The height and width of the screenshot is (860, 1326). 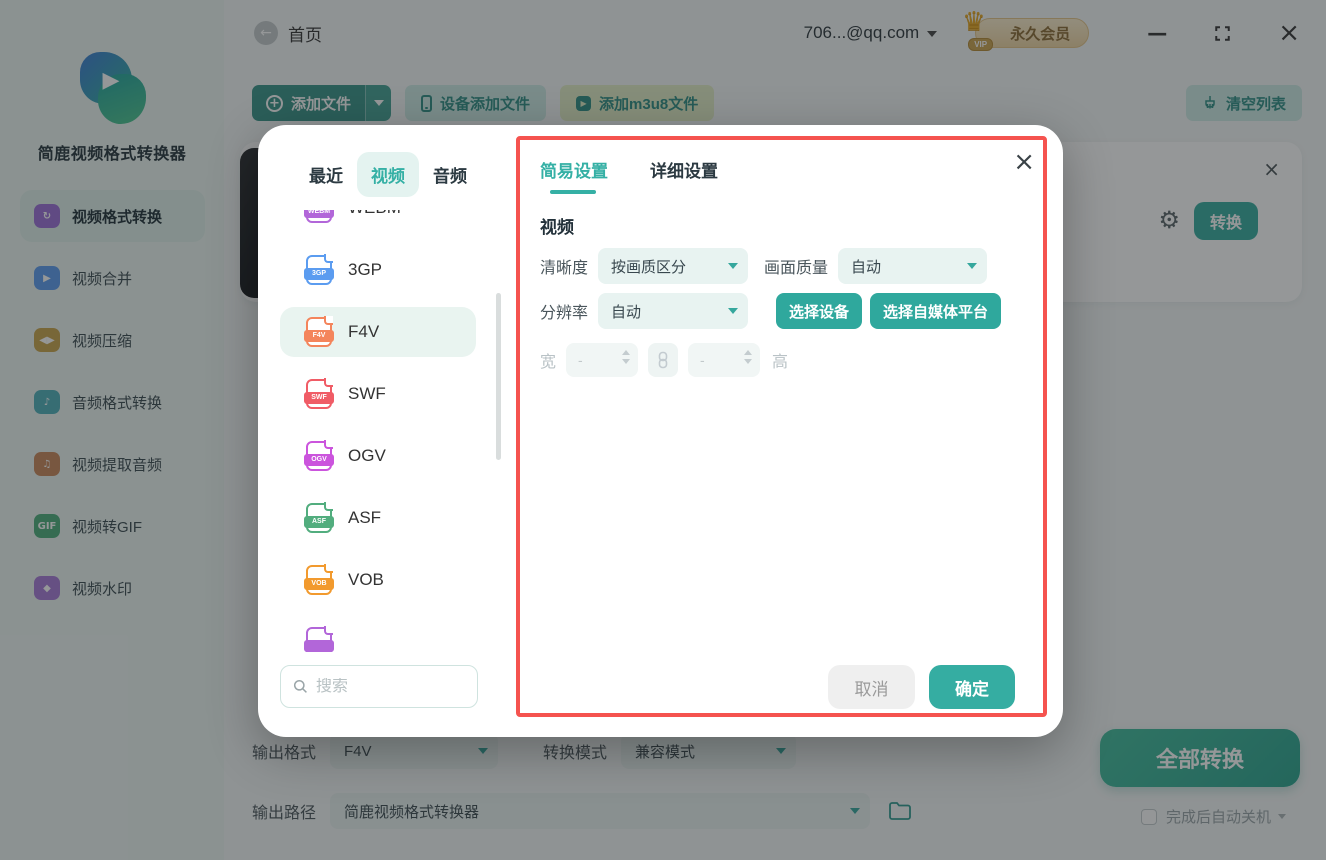 What do you see at coordinates (972, 687) in the screenshot?
I see `confirm-button: 确定` at bounding box center [972, 687].